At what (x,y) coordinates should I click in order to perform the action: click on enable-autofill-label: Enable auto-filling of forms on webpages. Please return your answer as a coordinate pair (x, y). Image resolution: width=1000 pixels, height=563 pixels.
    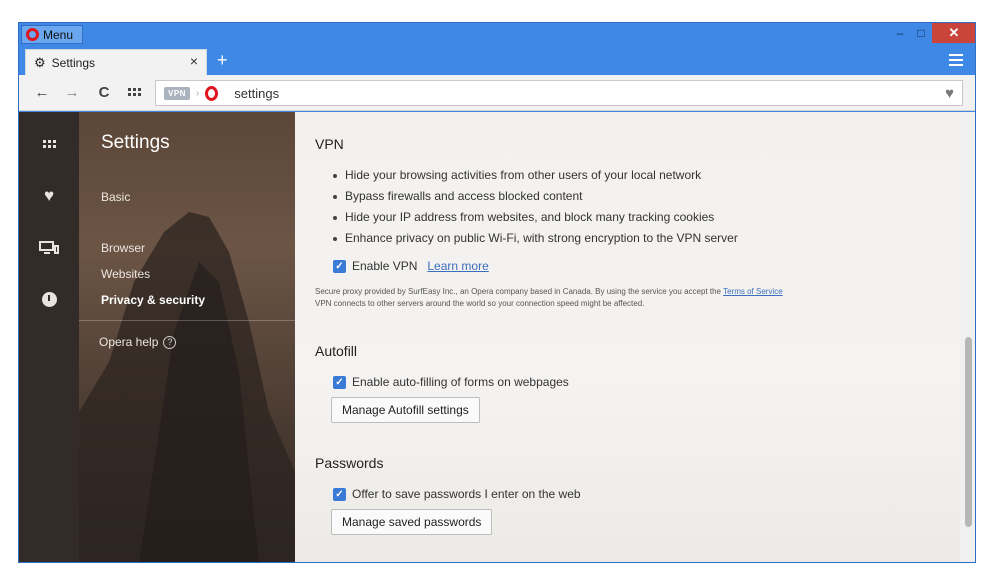
    Looking at the image, I should click on (460, 382).